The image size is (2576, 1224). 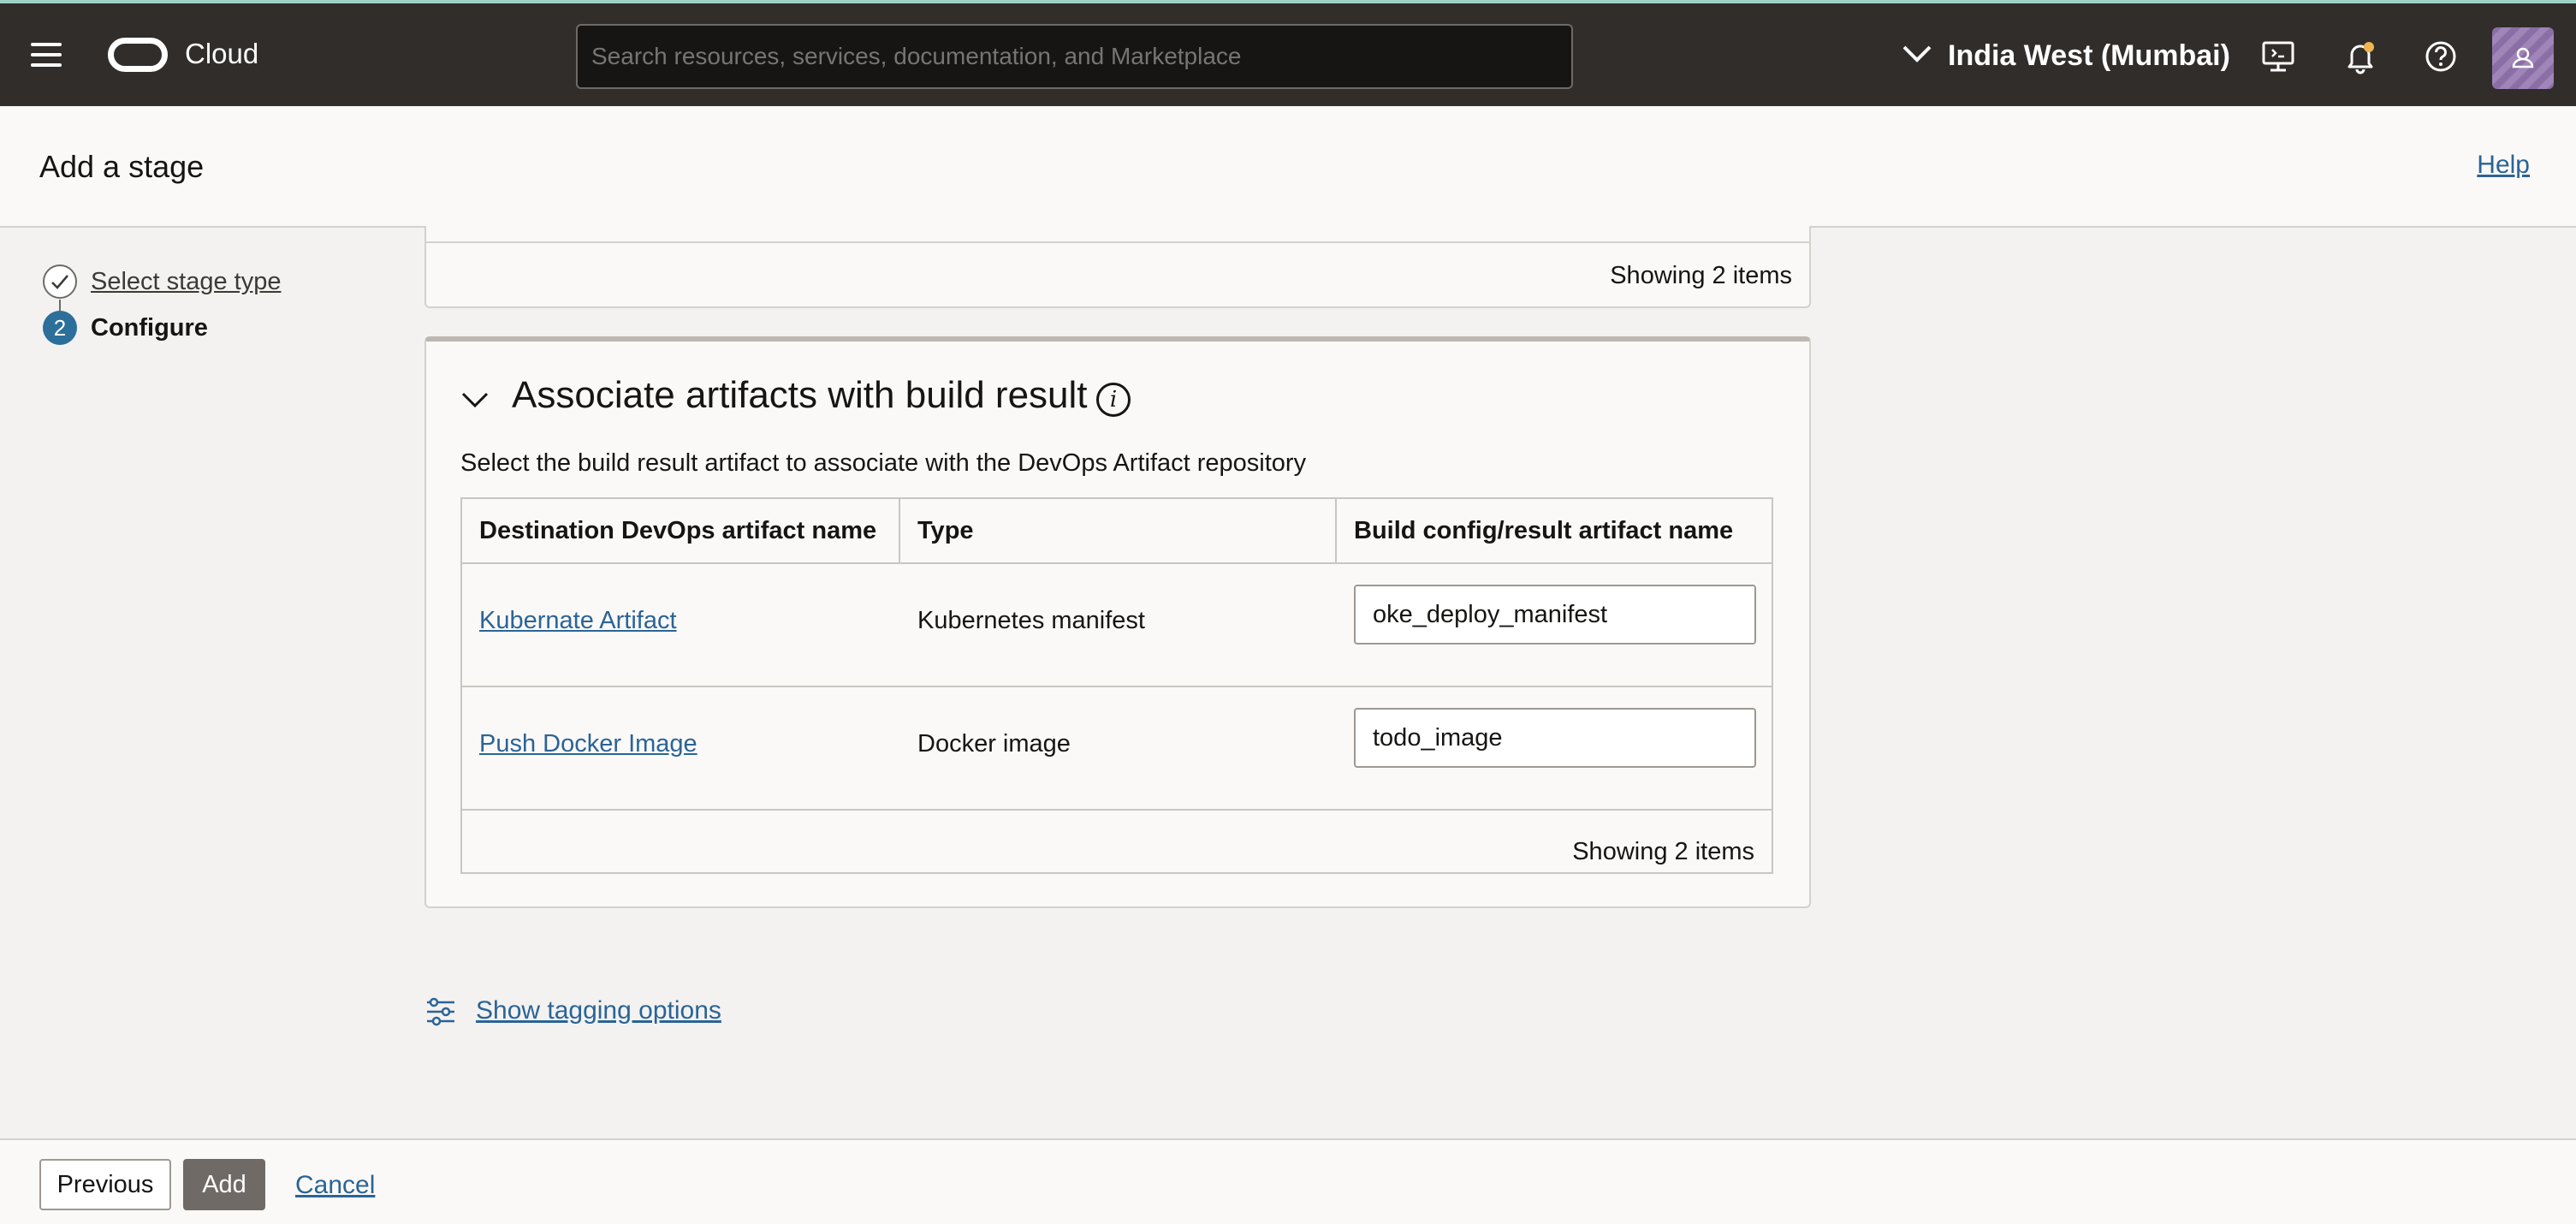 I want to click on search-input, so click(x=1074, y=57).